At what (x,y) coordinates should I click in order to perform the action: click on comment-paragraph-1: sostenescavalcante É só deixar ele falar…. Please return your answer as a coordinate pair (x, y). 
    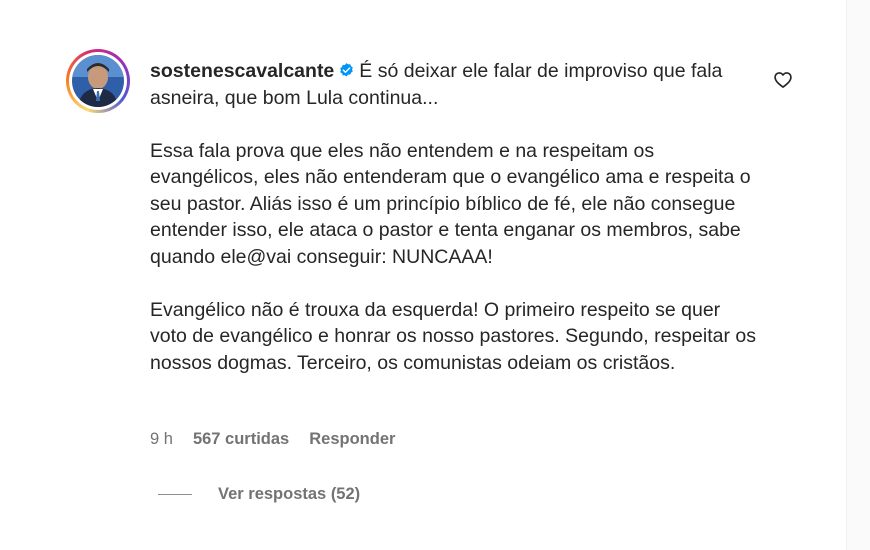
    Looking at the image, I should click on (455, 84).